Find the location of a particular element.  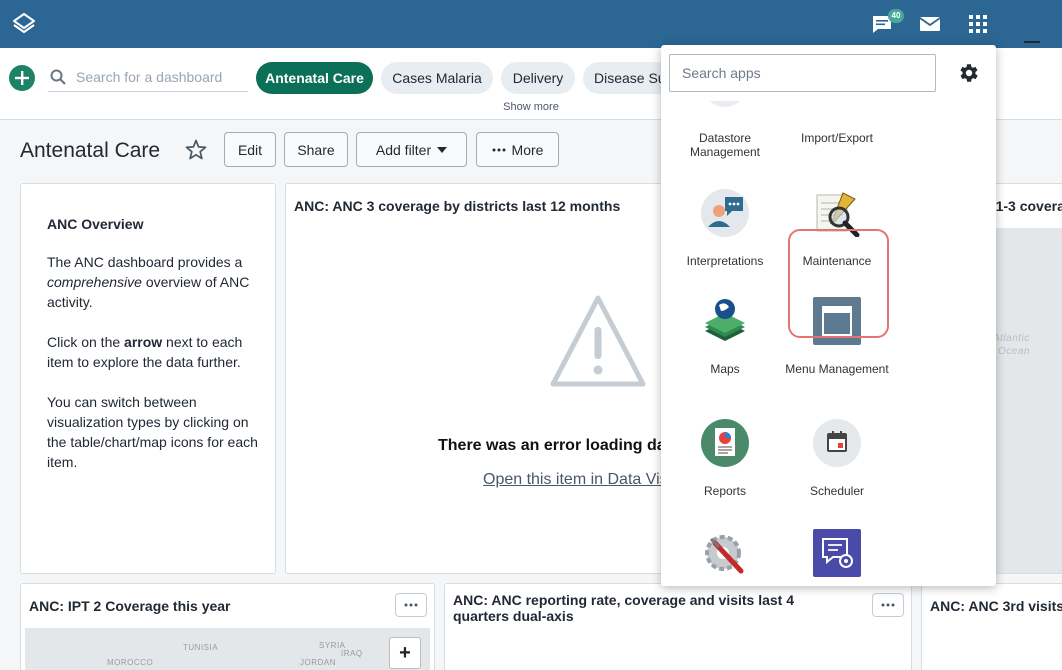

caret-down-icon is located at coordinates (442, 149).